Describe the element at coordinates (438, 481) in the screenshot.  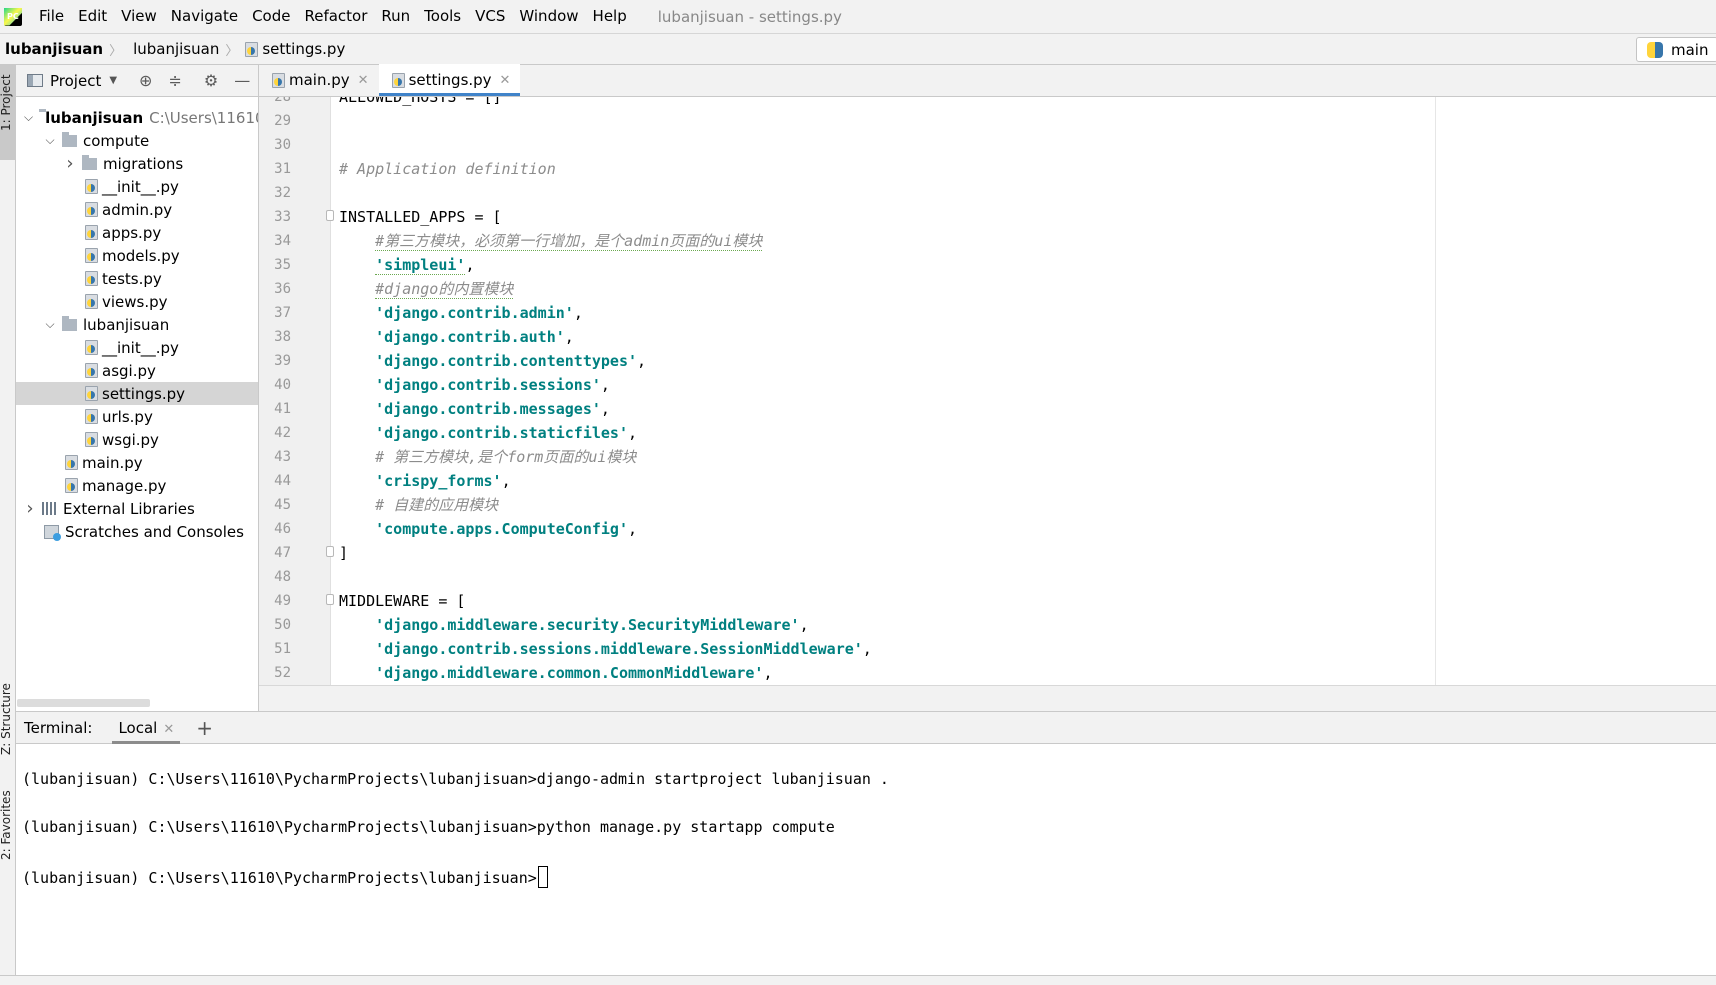
I see `code-token: 'crispy_forms'` at that location.